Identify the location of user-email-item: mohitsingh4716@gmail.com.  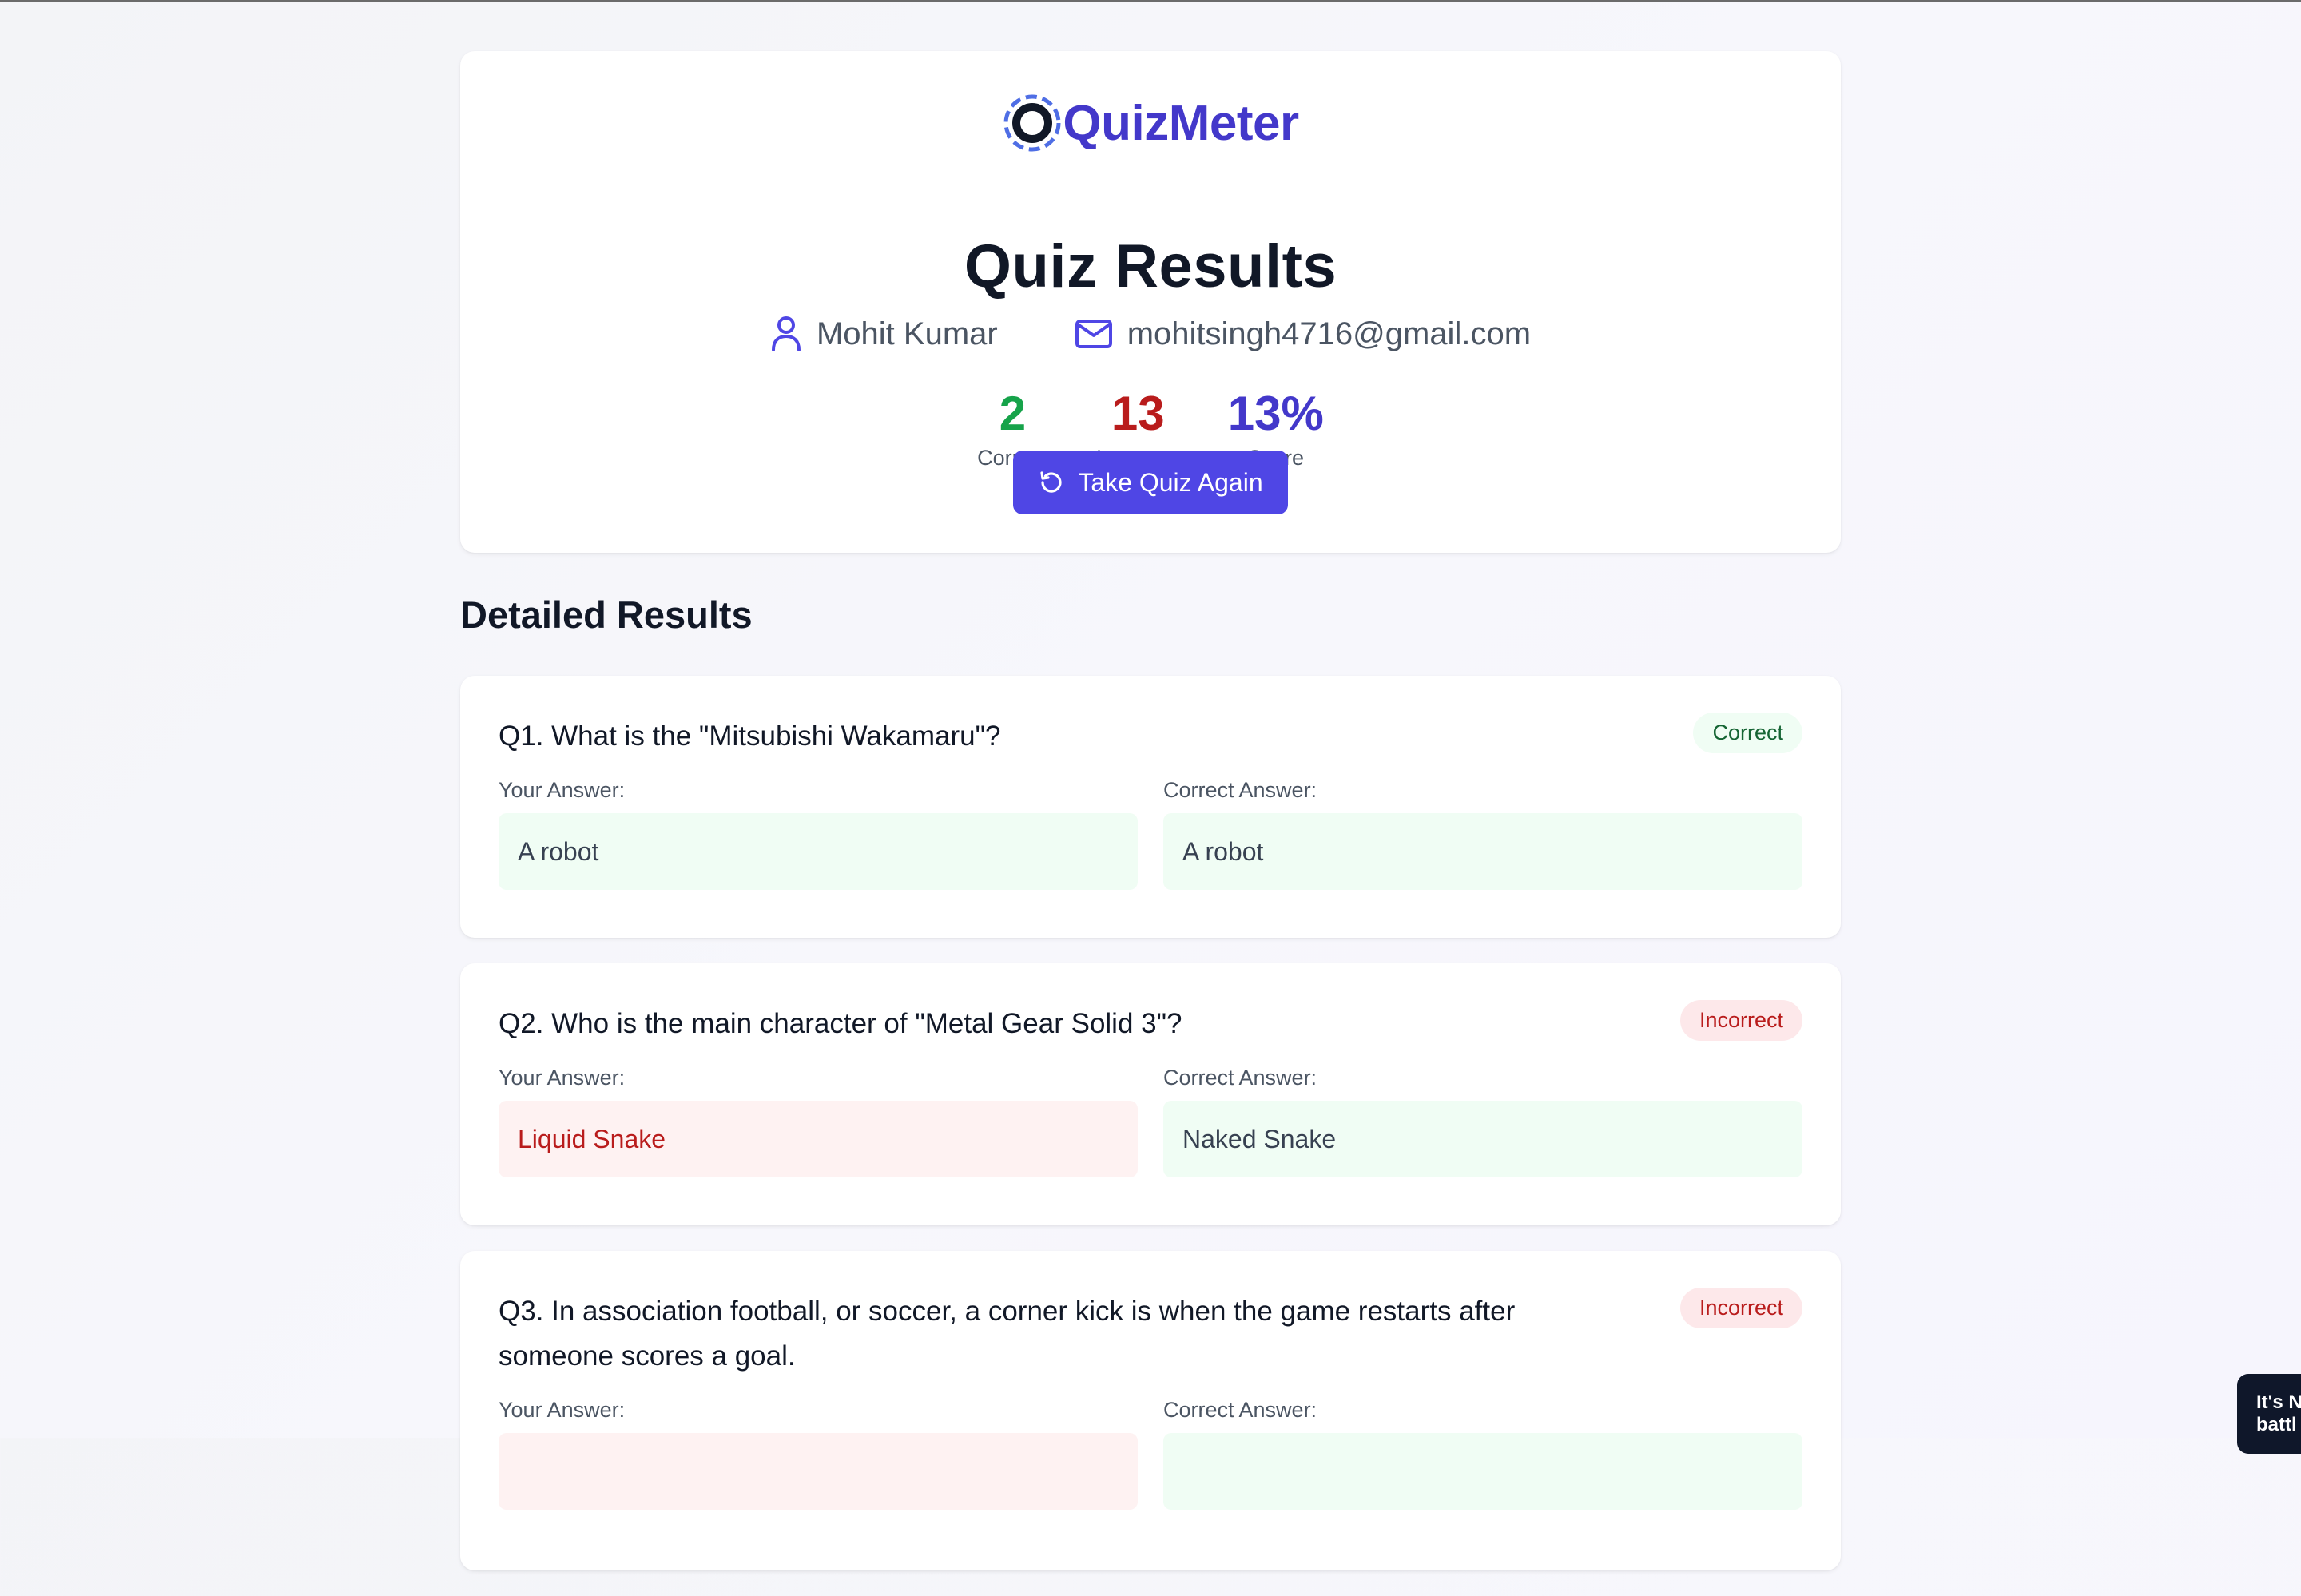
(1303, 334).